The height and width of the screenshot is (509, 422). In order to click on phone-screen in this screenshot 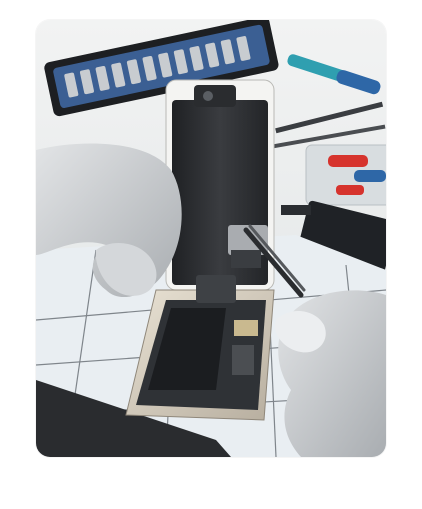, I will do `click(220, 185)`.